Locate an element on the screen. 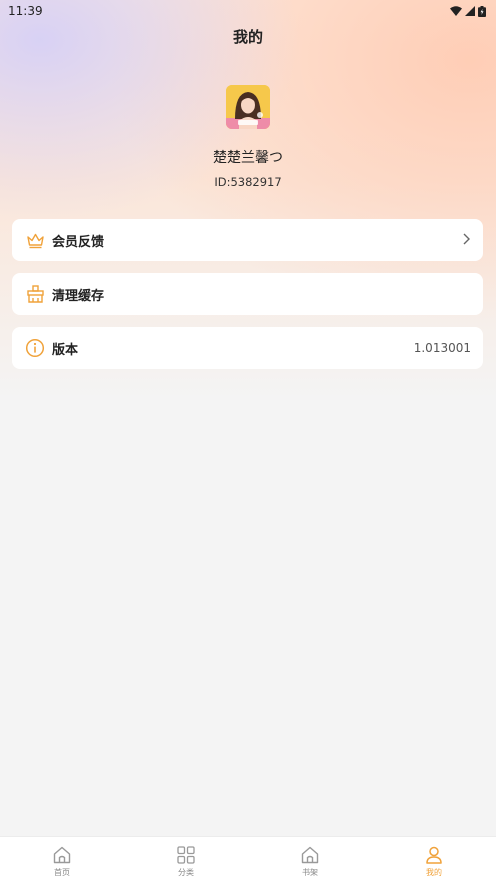 This screenshot has height=883, width=496. member-feedback-row: 会员反馈 is located at coordinates (247, 240).